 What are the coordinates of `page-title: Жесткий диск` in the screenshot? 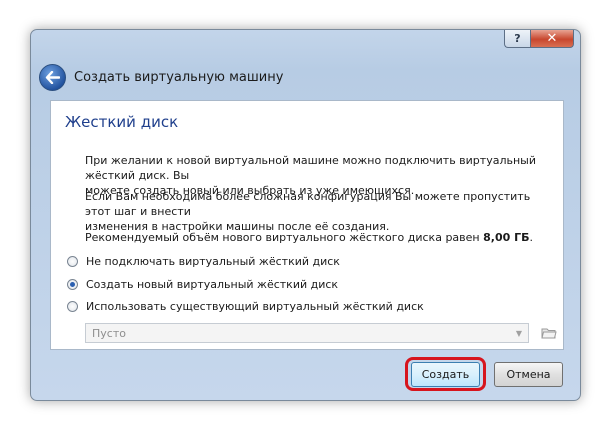 It's located at (122, 122).